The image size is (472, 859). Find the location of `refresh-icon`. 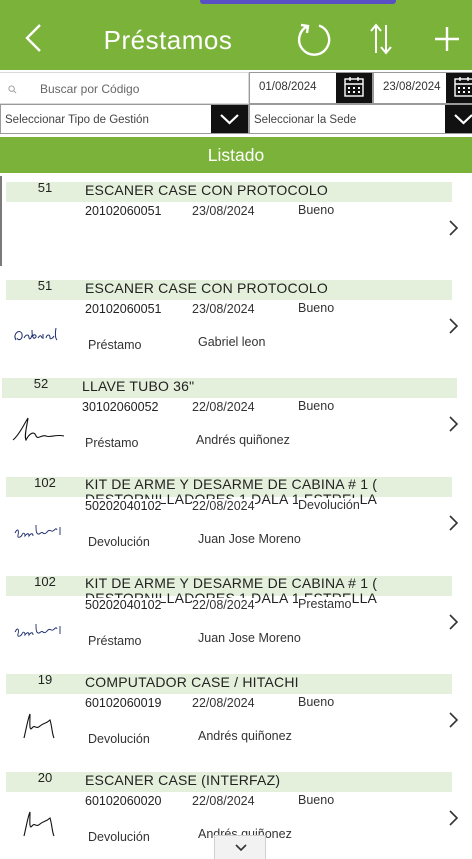

refresh-icon is located at coordinates (314, 39).